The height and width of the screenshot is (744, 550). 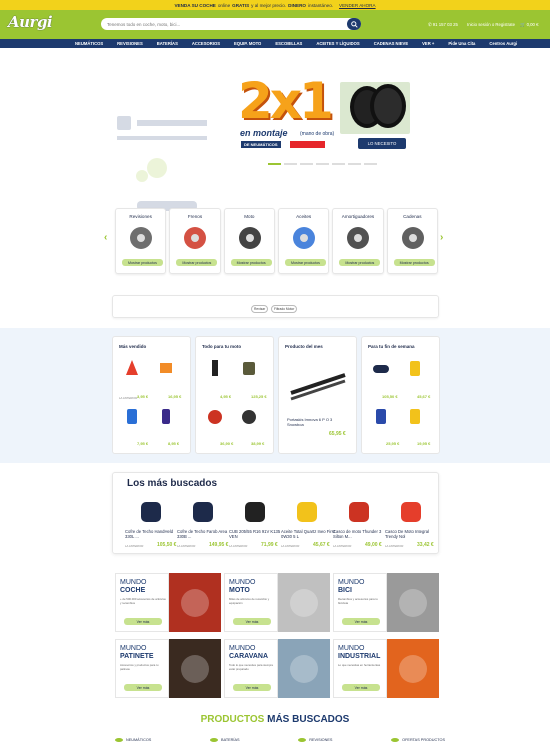 What do you see at coordinates (225, 741) in the screenshot?
I see `bottom-tab: BATERÍAS` at bounding box center [225, 741].